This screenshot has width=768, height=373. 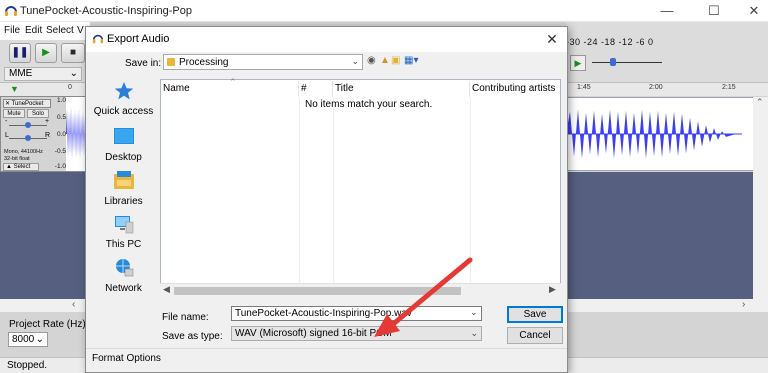 I want to click on stop-icon: ■, so click(x=73, y=52).